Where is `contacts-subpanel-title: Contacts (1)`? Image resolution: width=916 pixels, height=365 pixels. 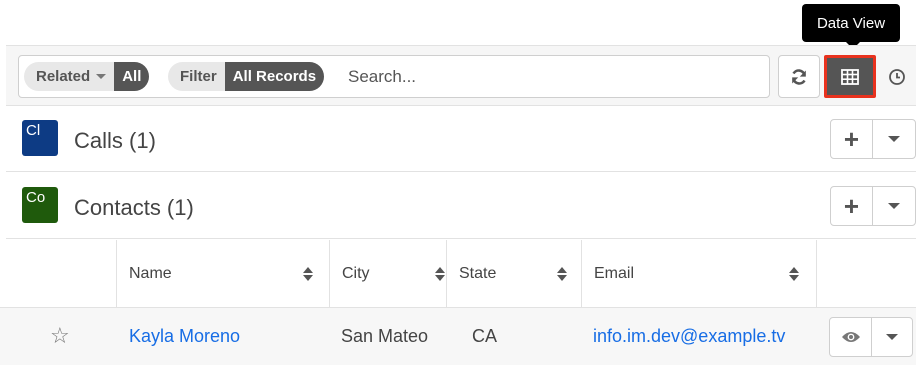
contacts-subpanel-title: Contacts (1) is located at coordinates (134, 208).